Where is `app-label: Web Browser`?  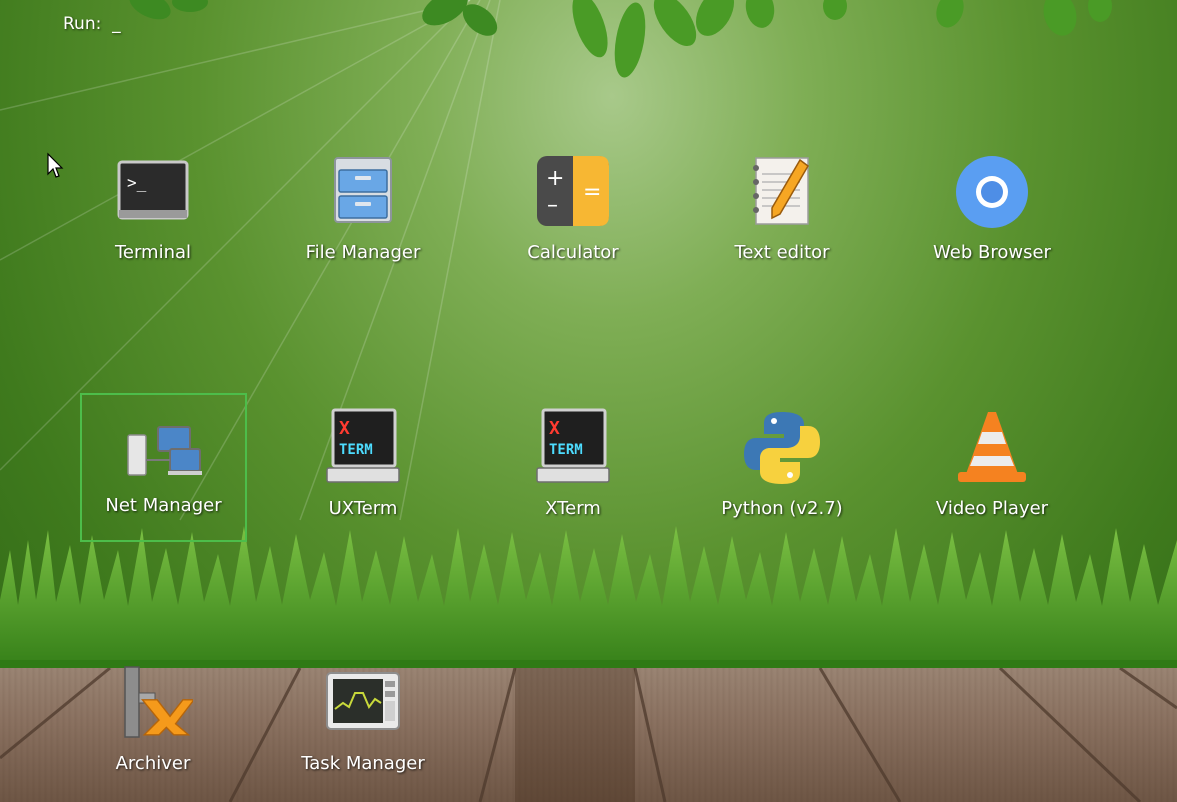
app-label: Web Browser is located at coordinates (992, 252).